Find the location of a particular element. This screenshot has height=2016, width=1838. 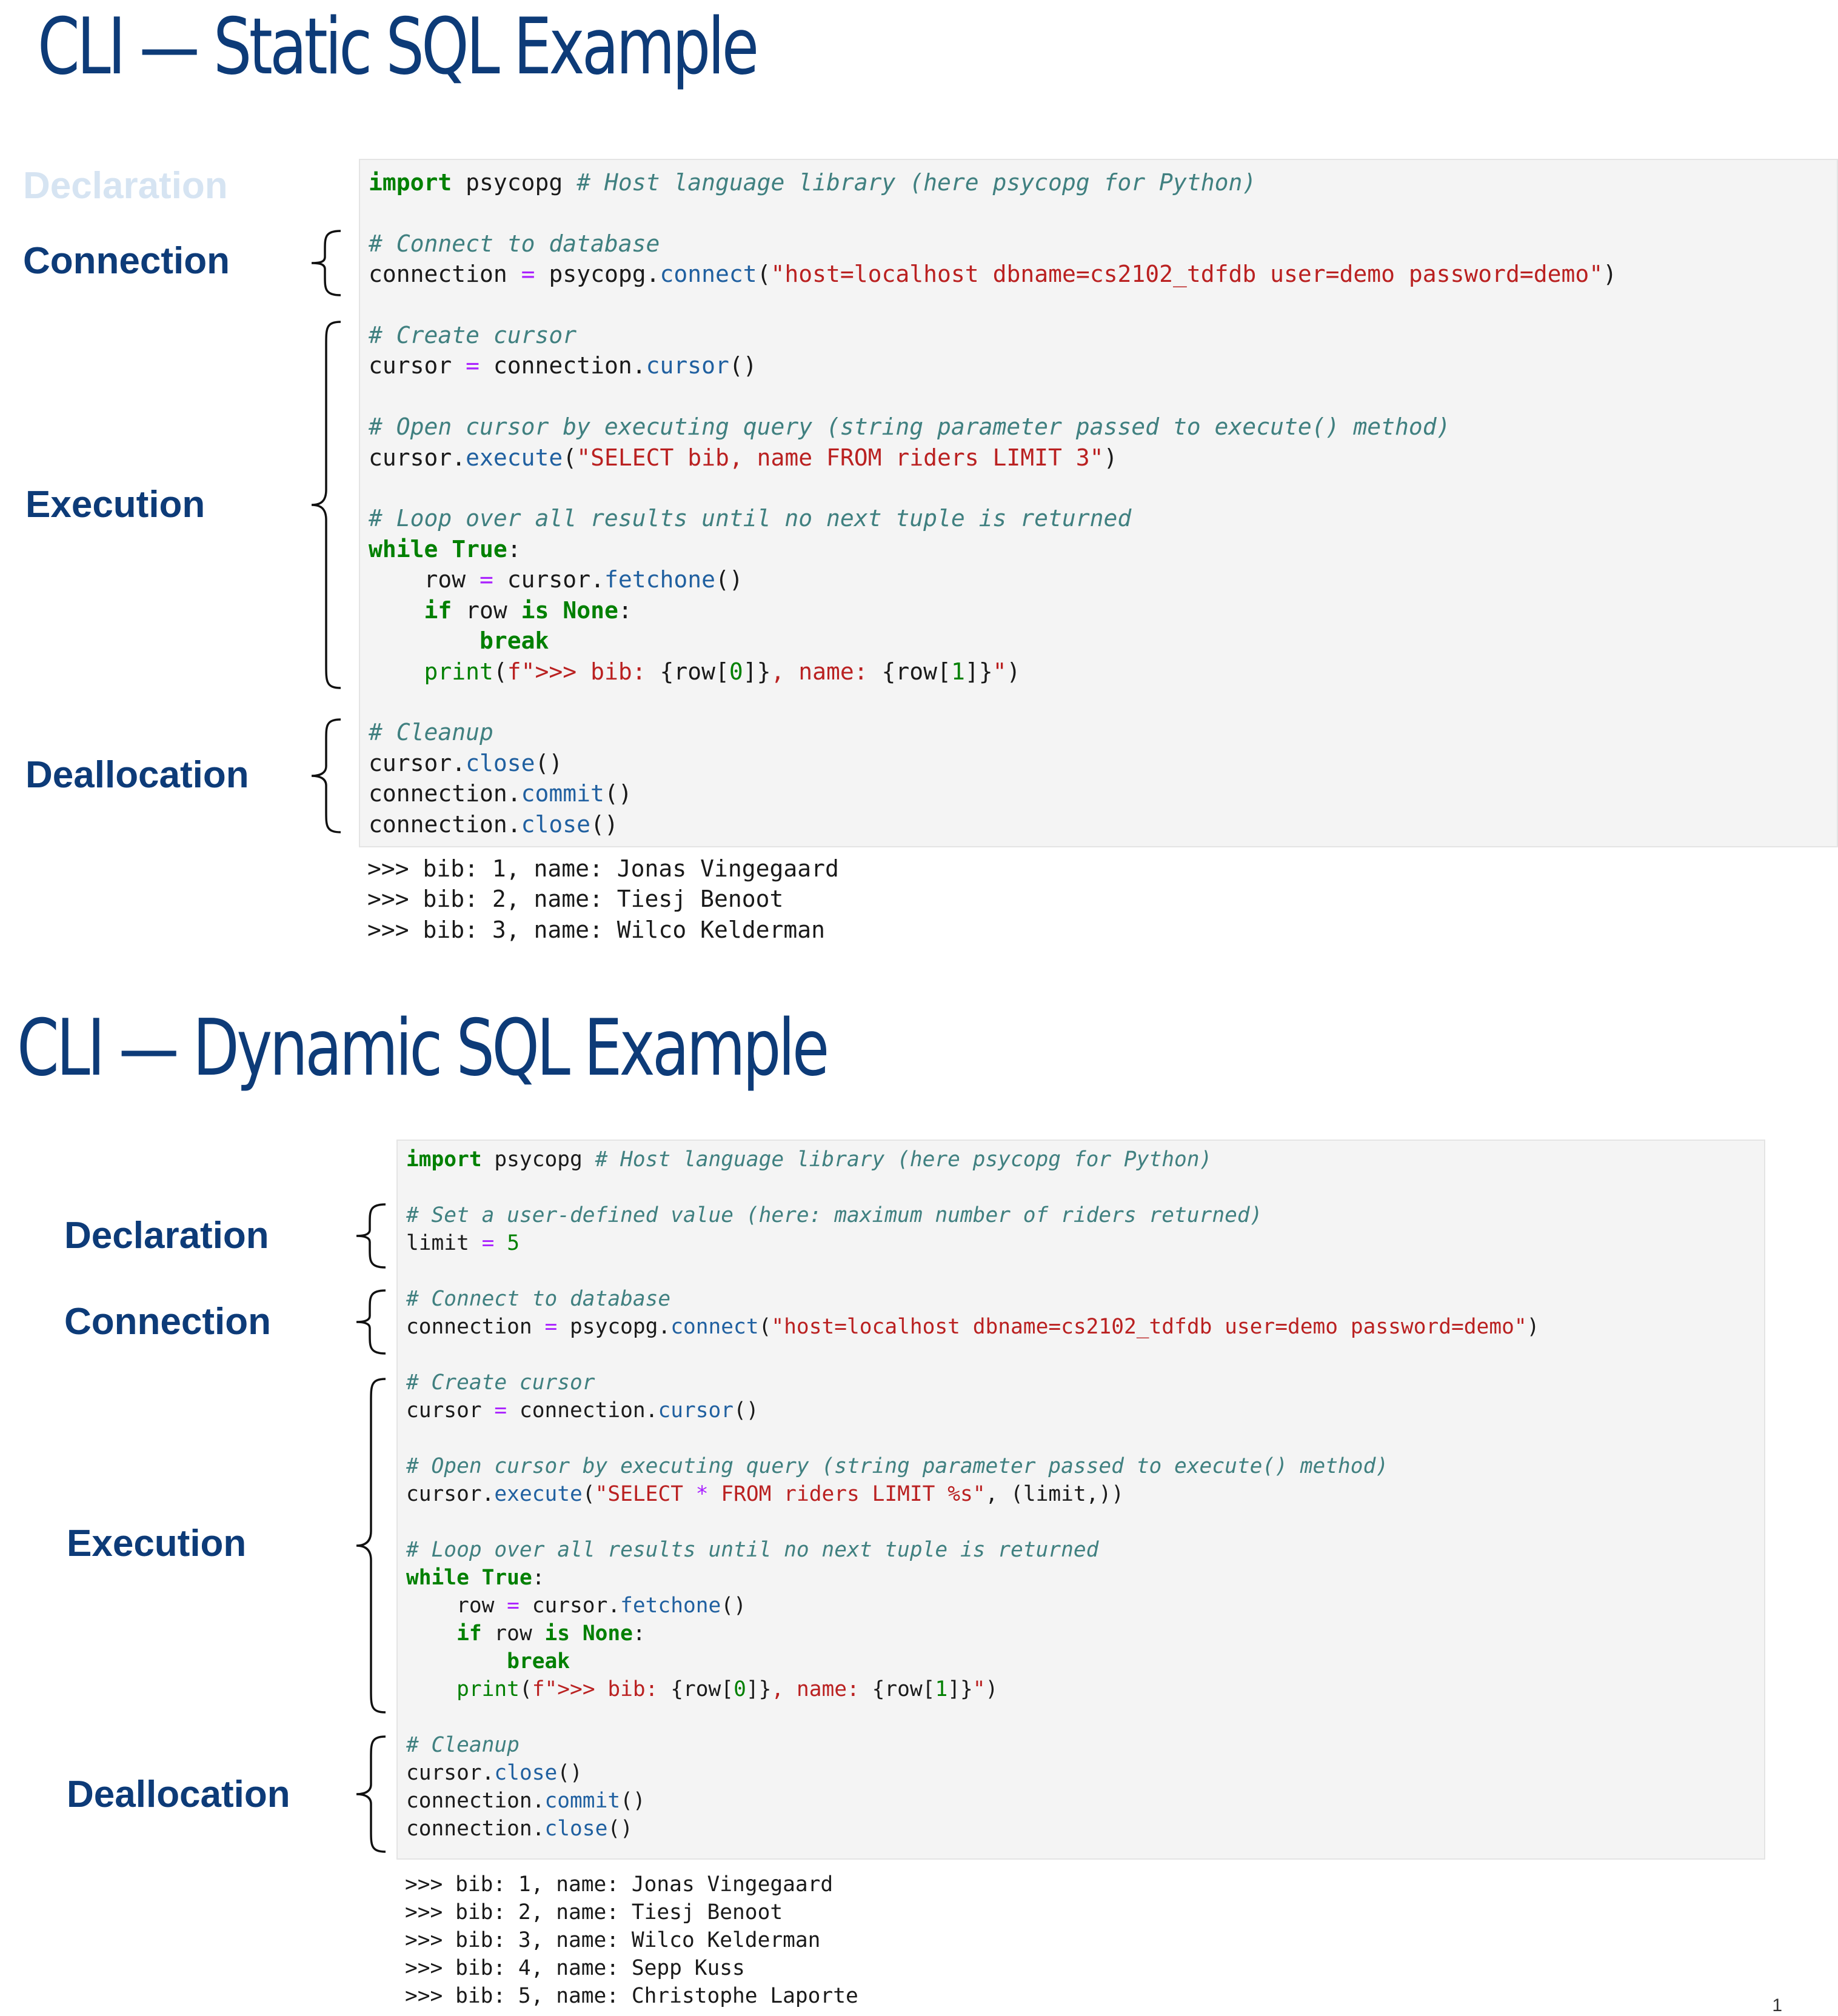

brace-declaration is located at coordinates (371, 1236).